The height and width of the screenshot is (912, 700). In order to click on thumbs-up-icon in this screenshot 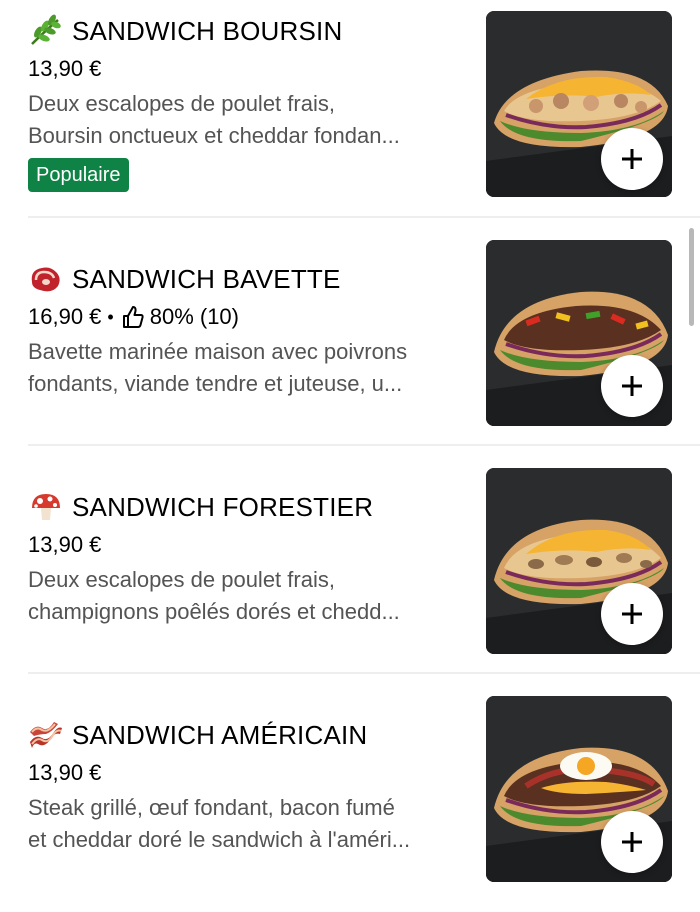, I will do `click(133, 317)`.